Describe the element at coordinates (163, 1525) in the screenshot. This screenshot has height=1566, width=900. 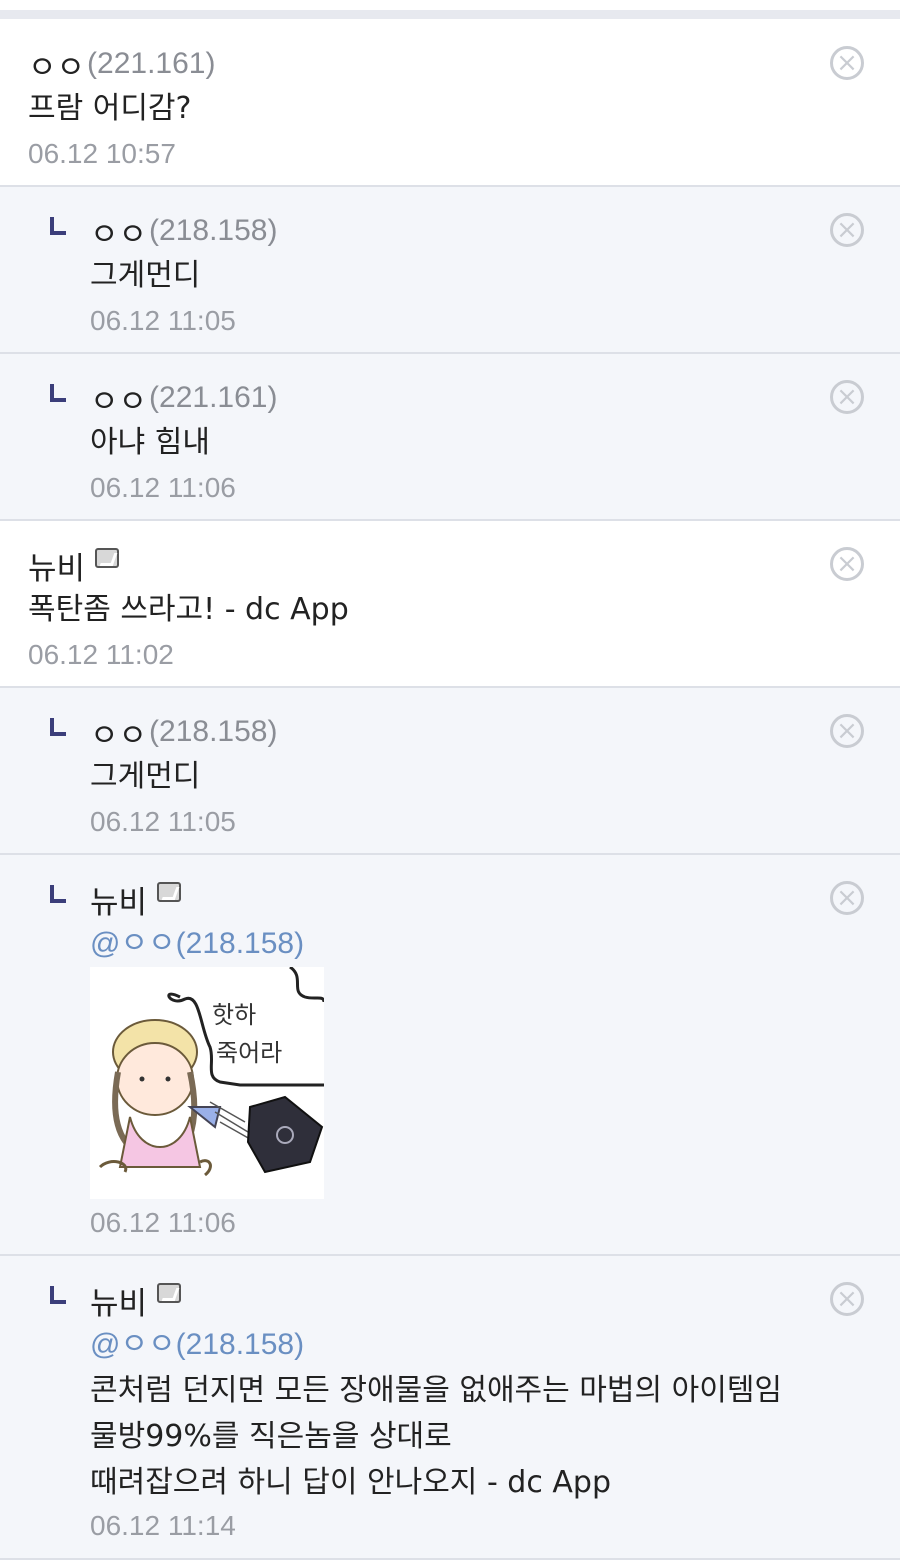
I see `comment-time: 06.12 11:14` at that location.